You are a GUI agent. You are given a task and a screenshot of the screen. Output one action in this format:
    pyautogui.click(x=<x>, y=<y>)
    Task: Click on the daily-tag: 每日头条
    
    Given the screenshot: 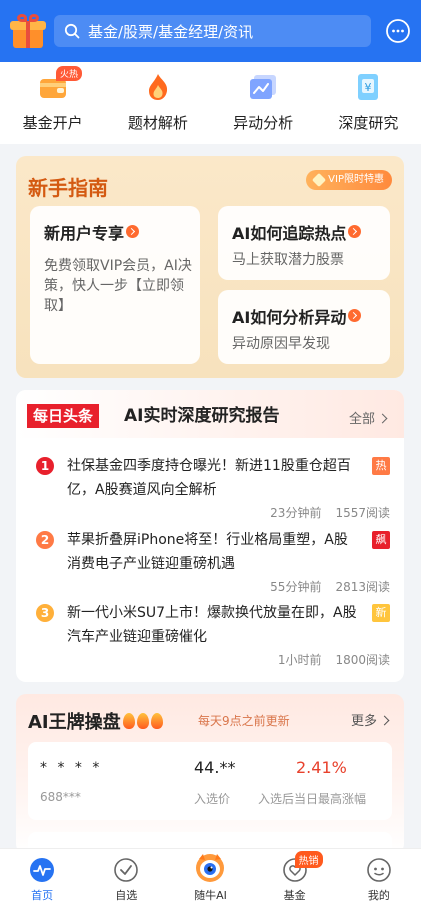 What is the action you would take?
    pyautogui.click(x=63, y=416)
    